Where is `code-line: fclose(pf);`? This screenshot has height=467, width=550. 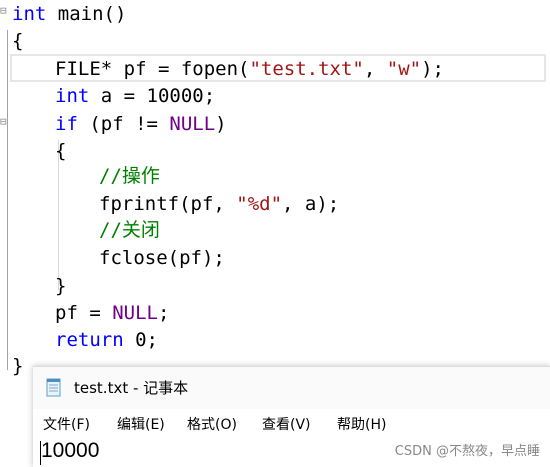
code-line: fclose(pf); is located at coordinates (162, 258).